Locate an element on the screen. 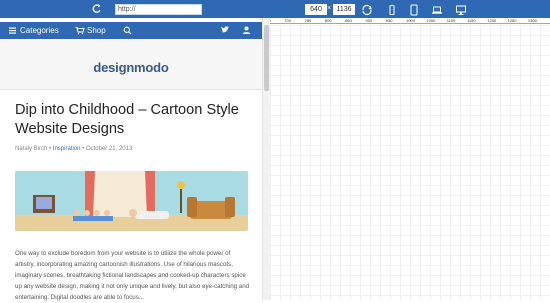 The width and height of the screenshot is (550, 303). laptop-device-icon is located at coordinates (437, 9).